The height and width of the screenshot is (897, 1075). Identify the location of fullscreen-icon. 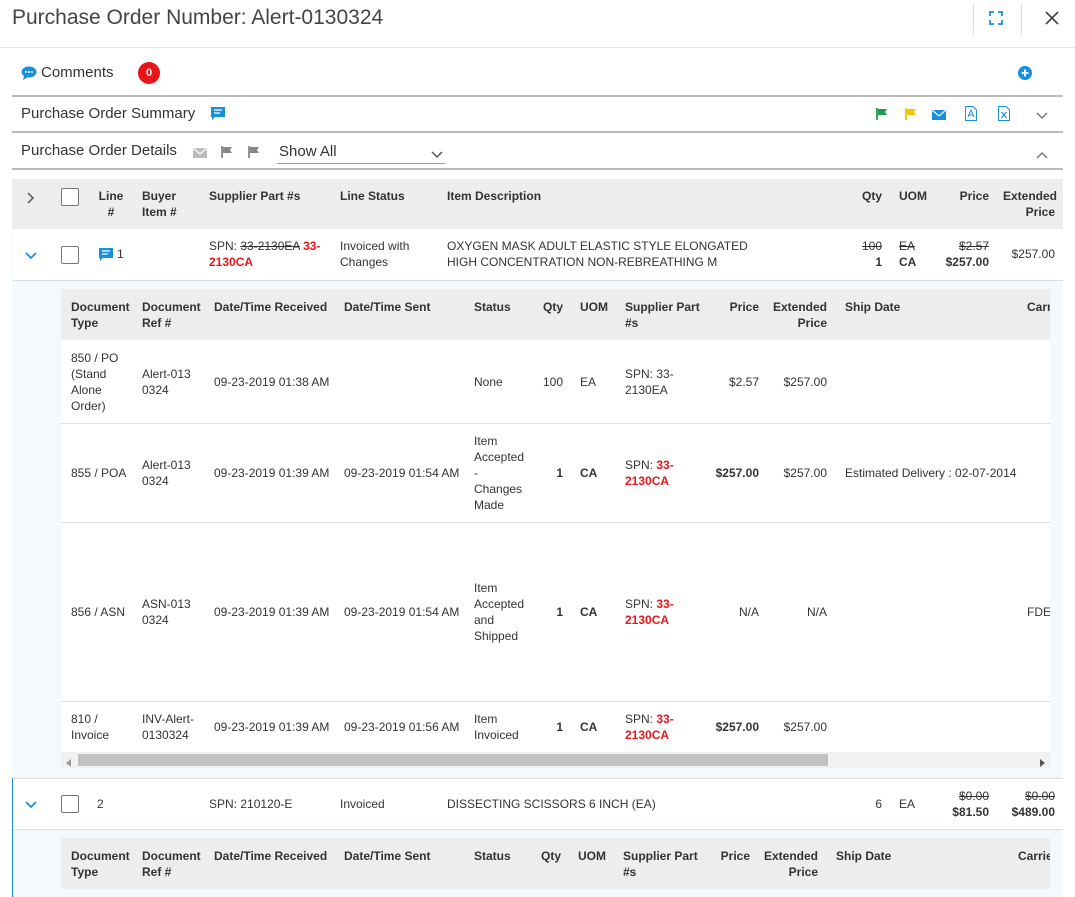
(996, 18).